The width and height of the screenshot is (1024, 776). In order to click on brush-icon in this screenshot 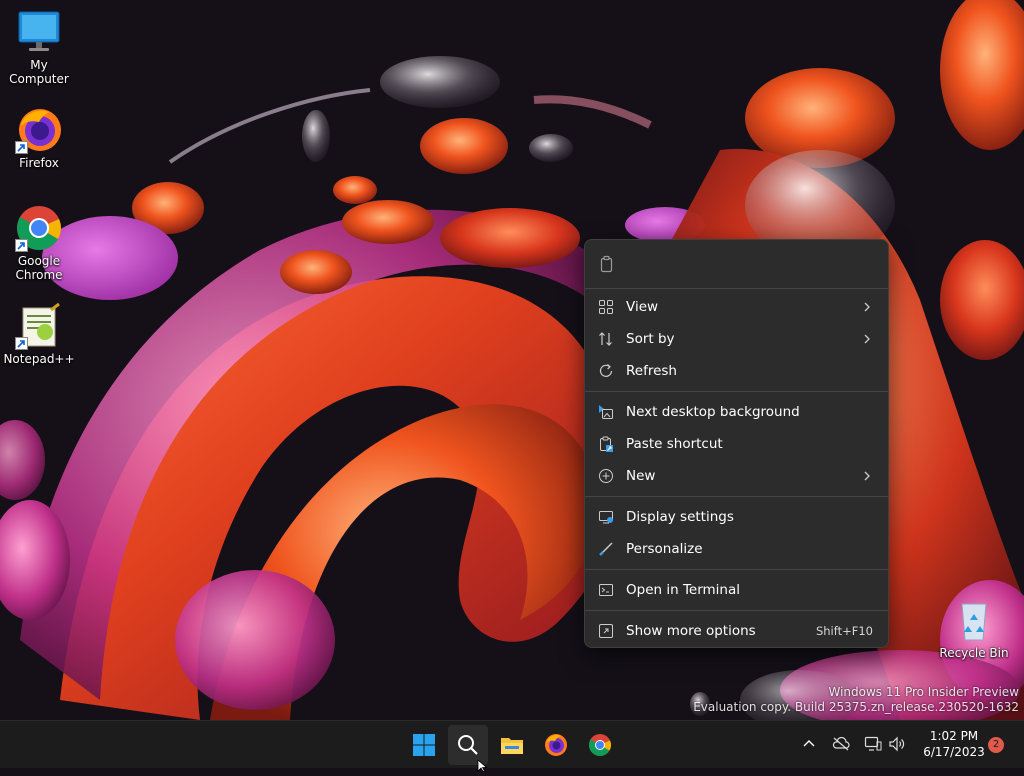, I will do `click(607, 549)`.